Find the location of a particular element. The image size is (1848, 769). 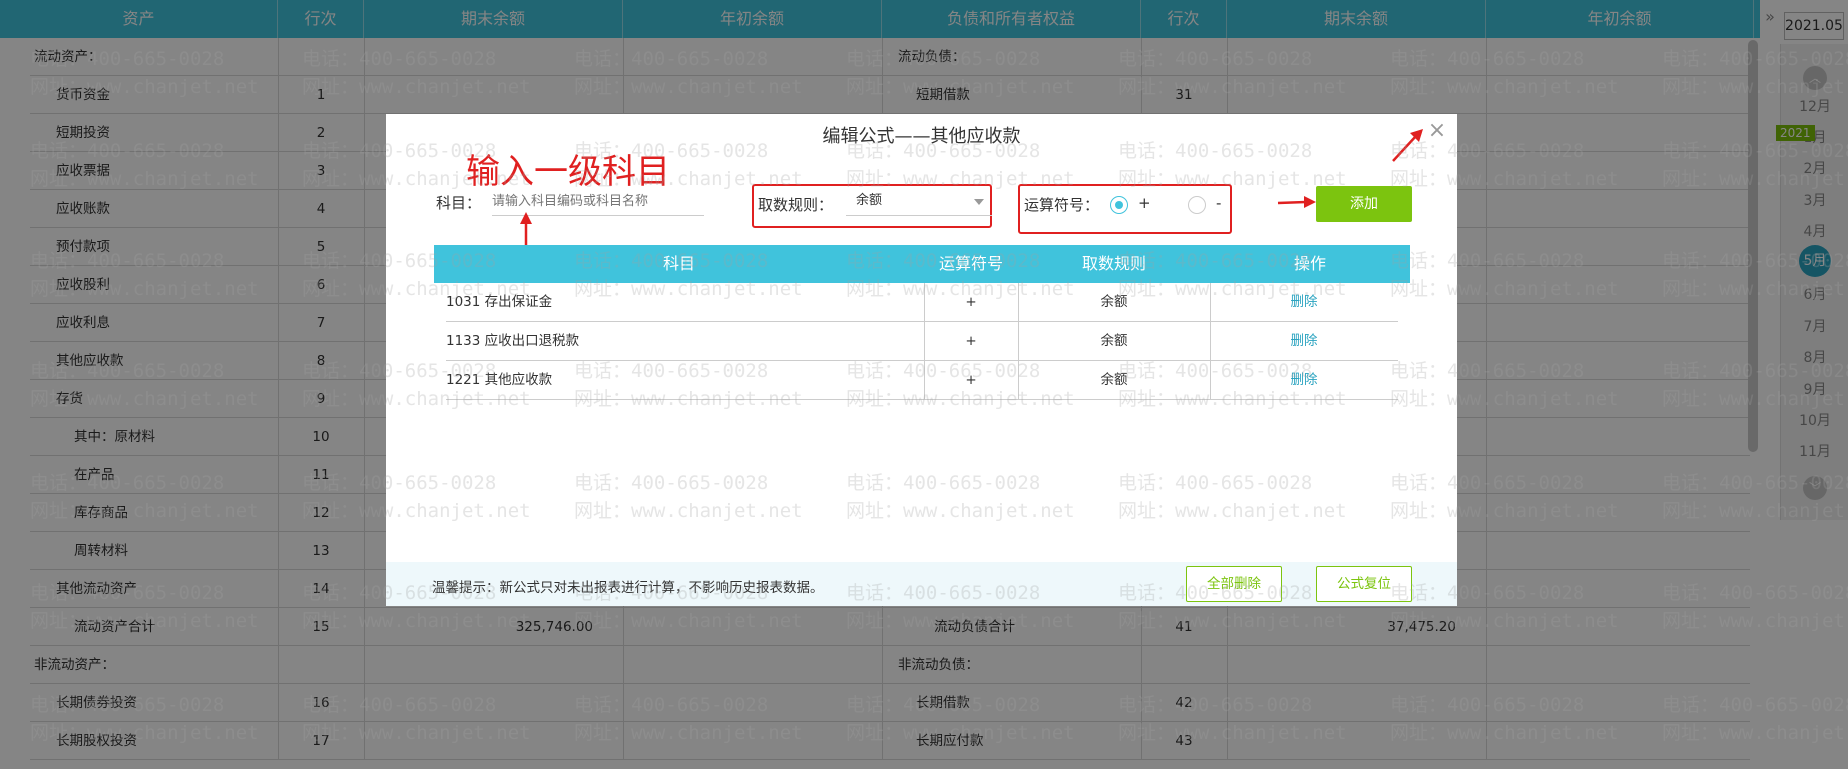

col-rule: 取数规则 is located at coordinates (1113, 263).